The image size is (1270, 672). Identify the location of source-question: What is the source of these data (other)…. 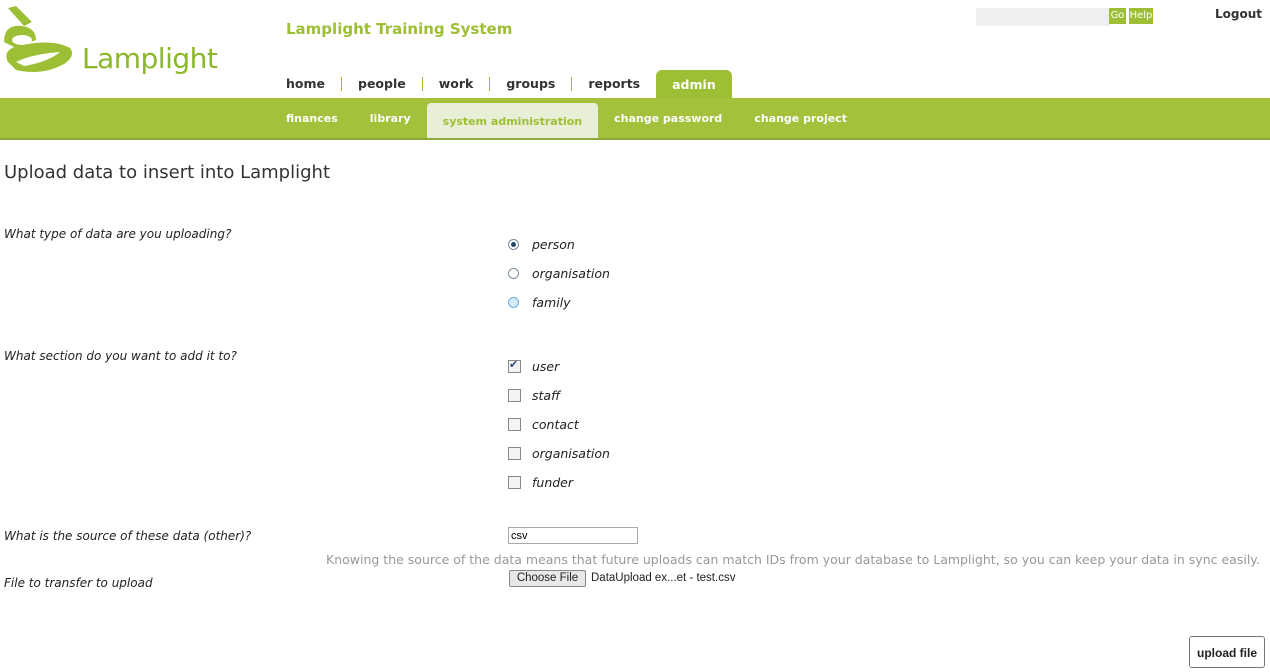
(128, 536).